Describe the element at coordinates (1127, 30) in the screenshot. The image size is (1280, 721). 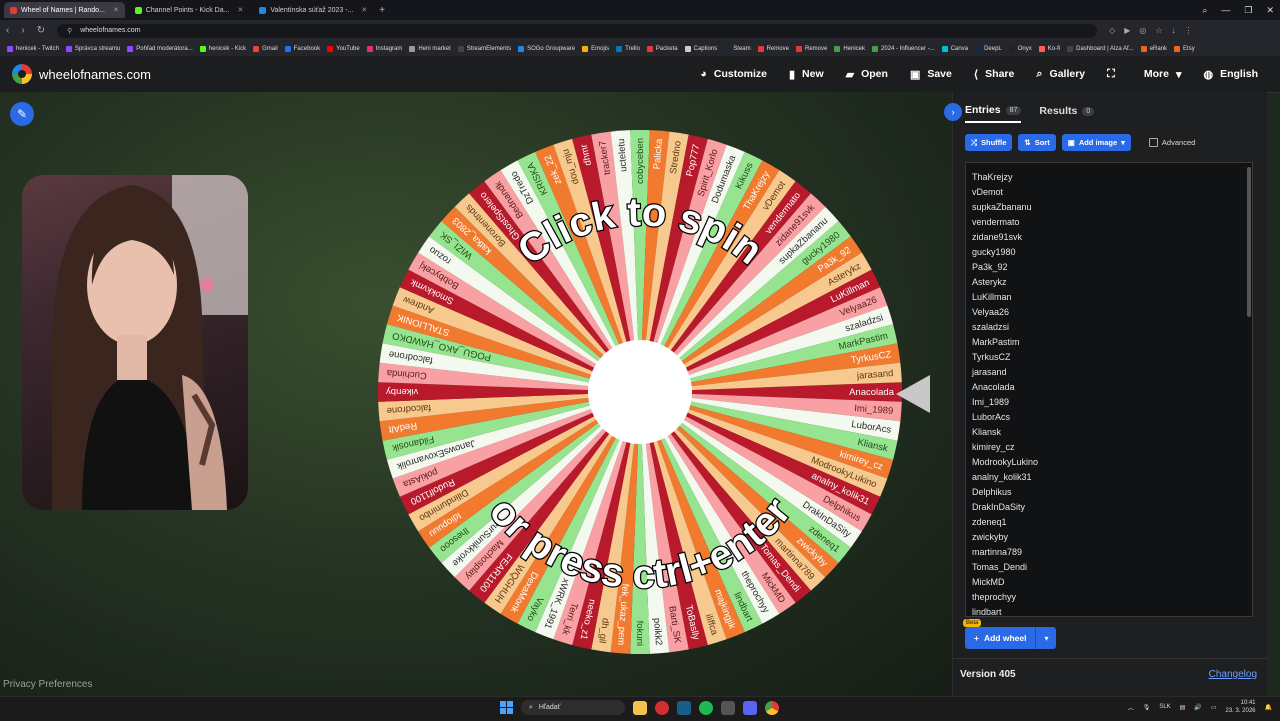
I see `extension-icon: ▶` at that location.